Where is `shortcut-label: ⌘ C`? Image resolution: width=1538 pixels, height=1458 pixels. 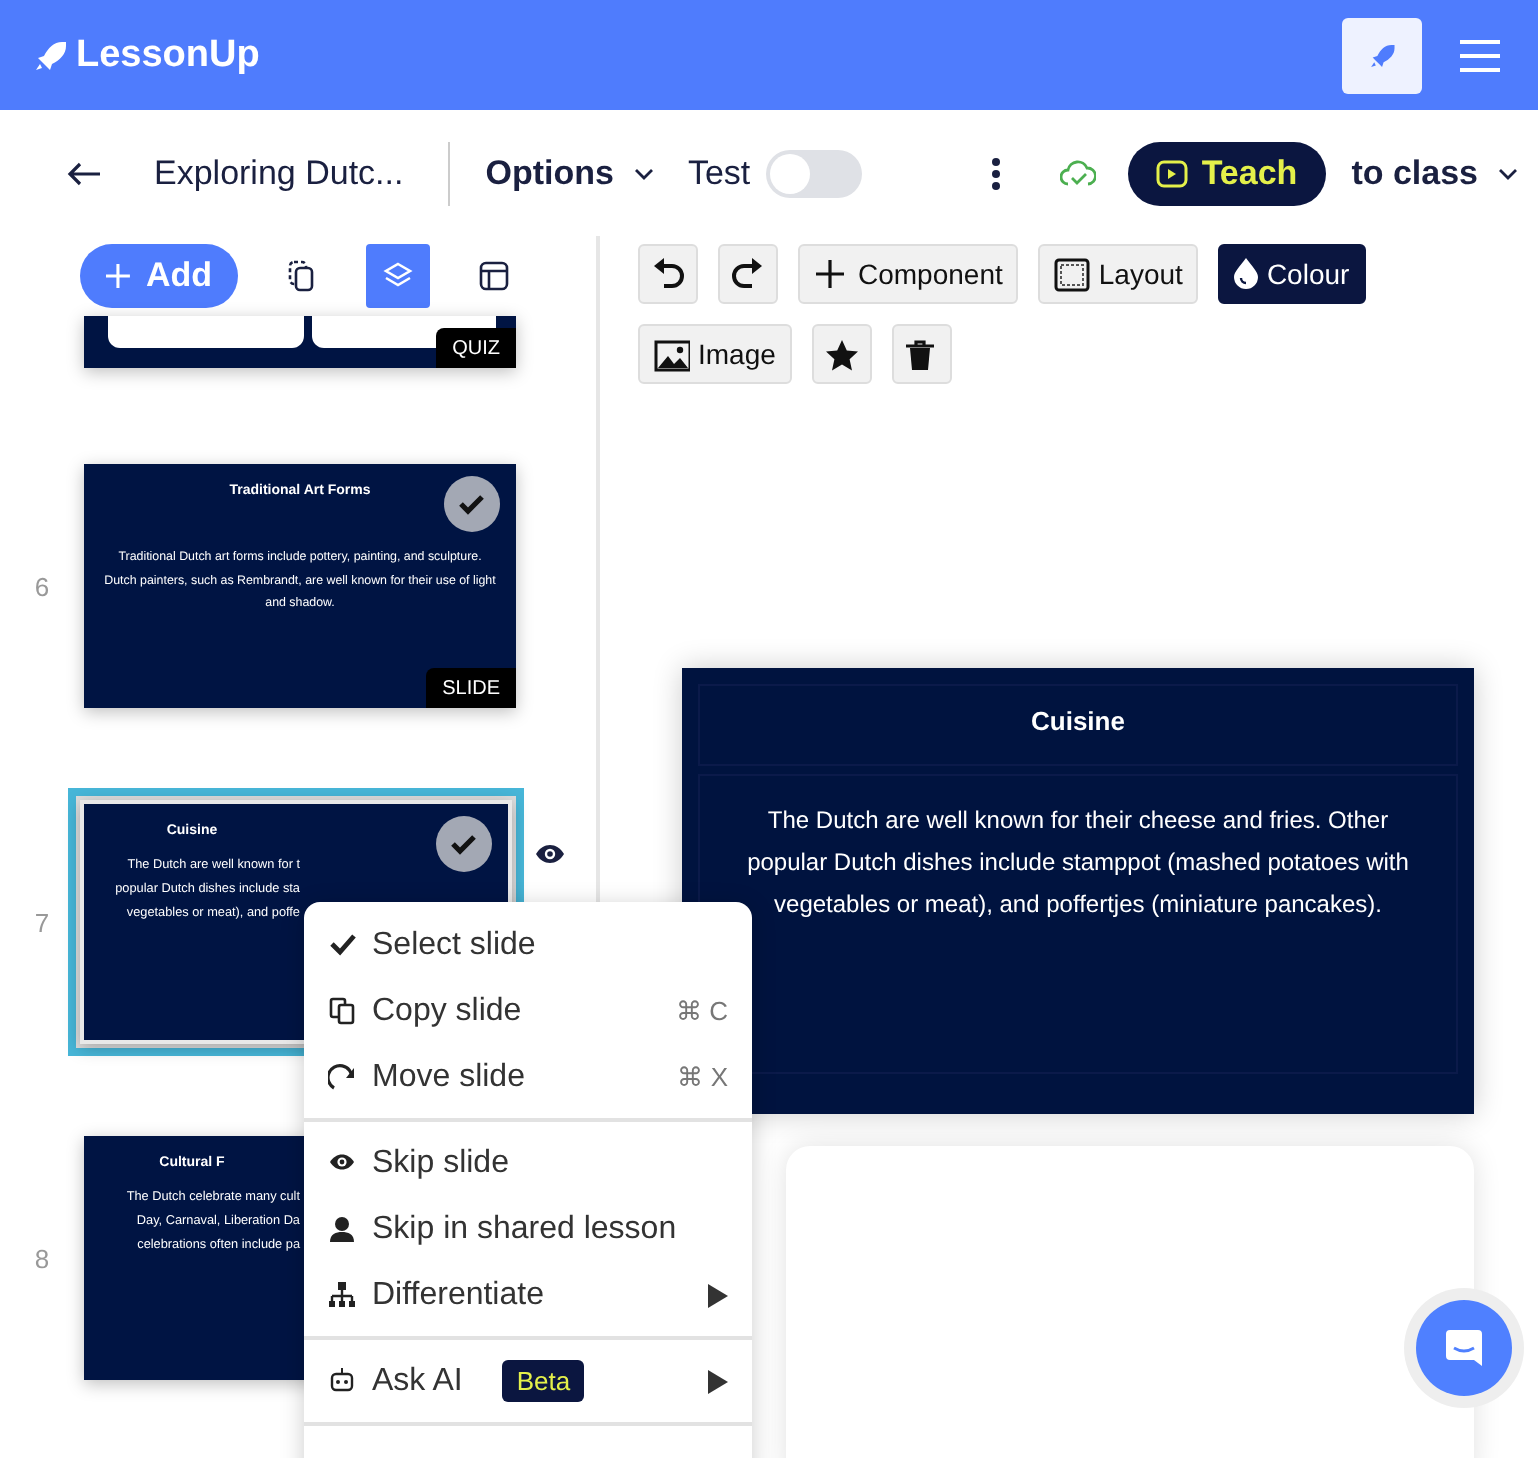
shortcut-label: ⌘ C is located at coordinates (702, 1011).